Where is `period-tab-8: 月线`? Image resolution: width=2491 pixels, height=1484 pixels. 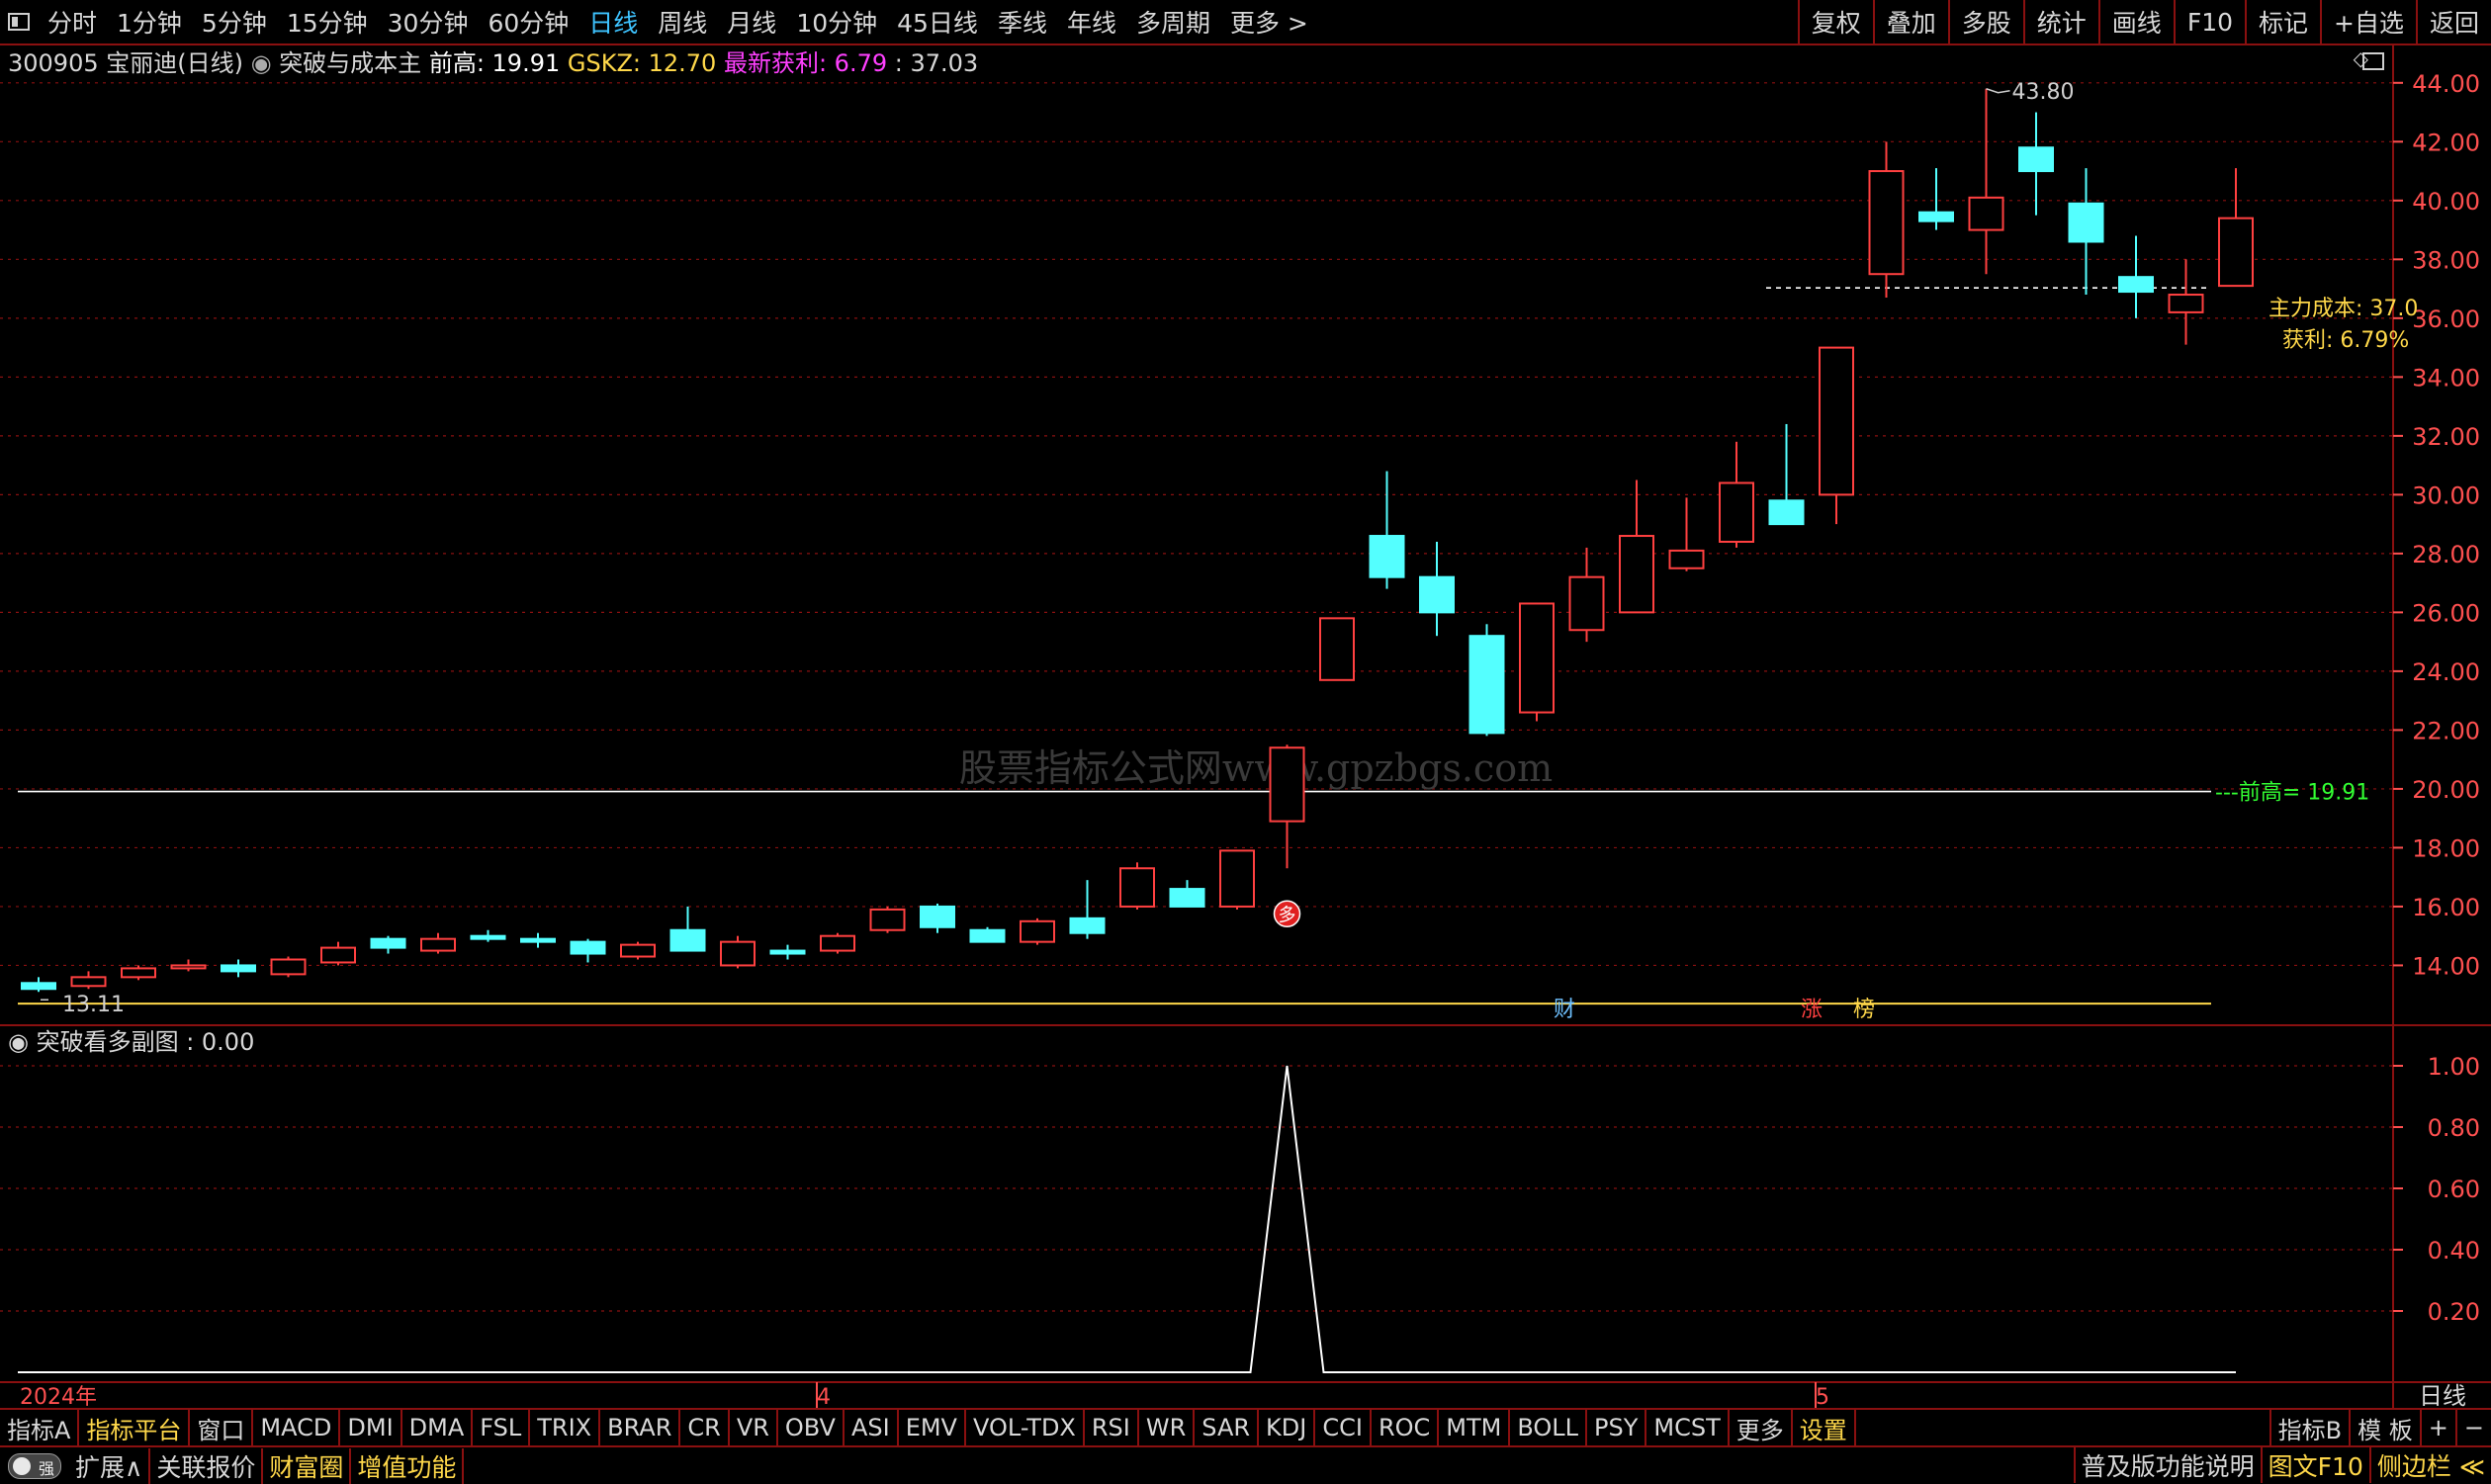
period-tab-8: 月线 is located at coordinates (751, 22).